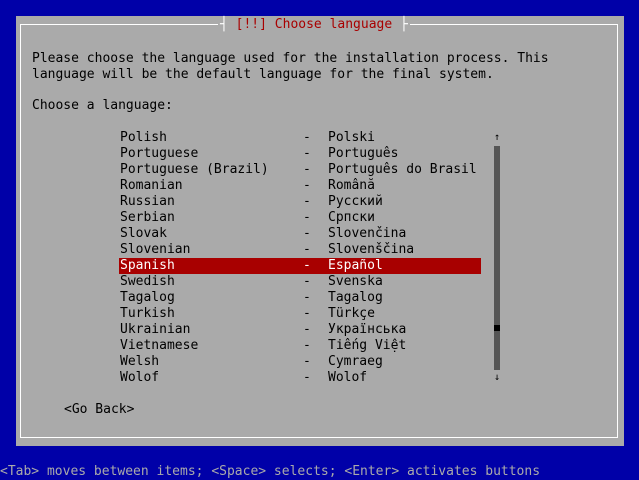  Describe the element at coordinates (355, 281) in the screenshot. I see `language-native-name: Svenska` at that location.